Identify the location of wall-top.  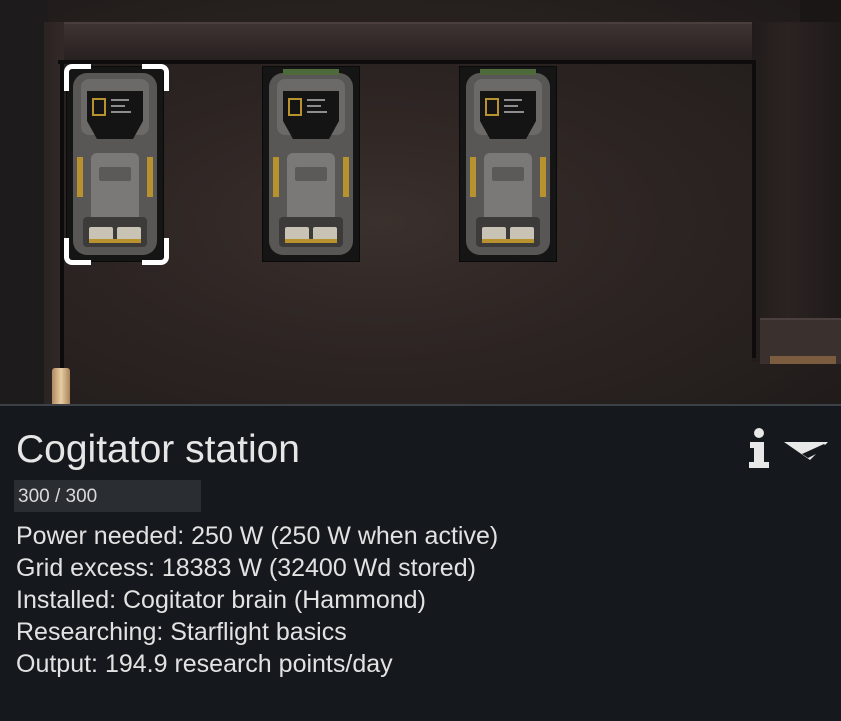
(411, 43).